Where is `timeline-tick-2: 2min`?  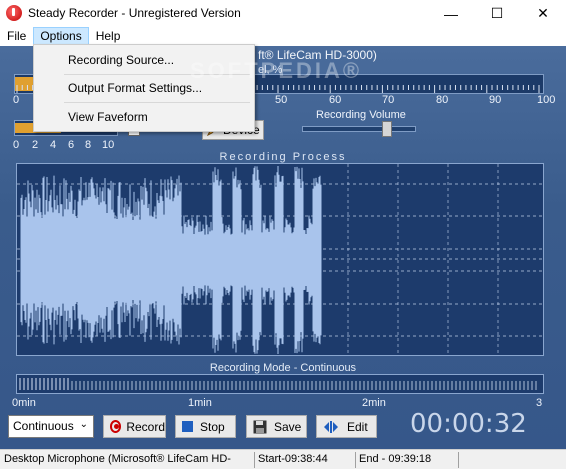
timeline-tick-2: 2min is located at coordinates (374, 403).